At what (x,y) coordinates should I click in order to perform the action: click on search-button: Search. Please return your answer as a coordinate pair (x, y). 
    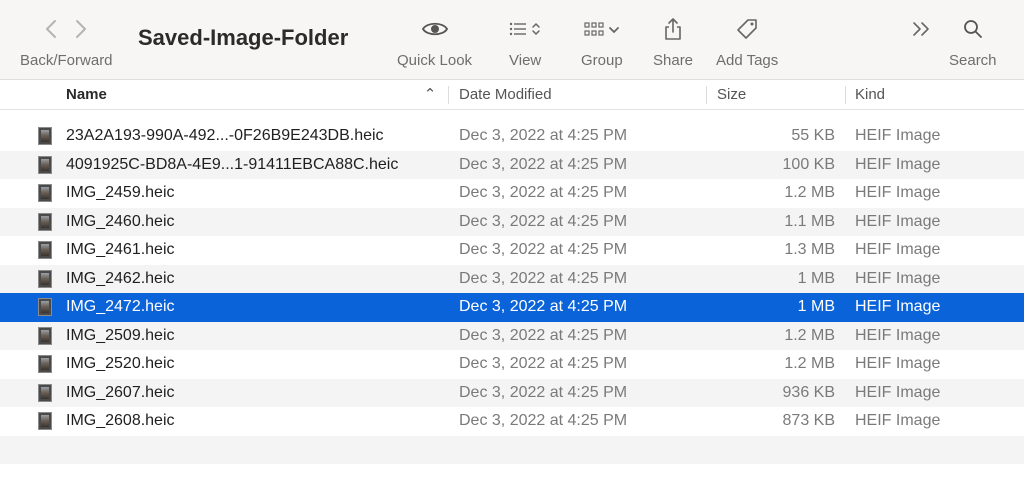
    Looking at the image, I should click on (973, 42).